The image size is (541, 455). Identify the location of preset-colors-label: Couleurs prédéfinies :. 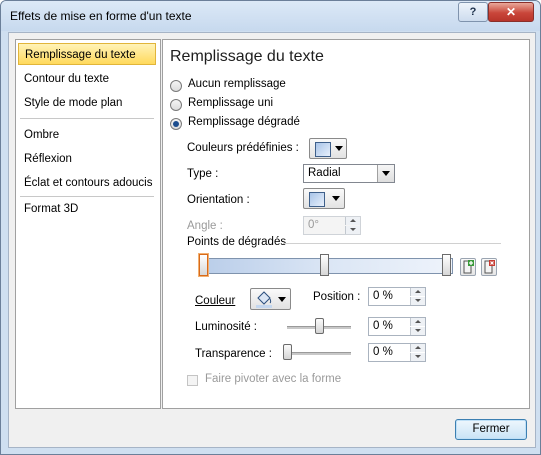
(243, 148).